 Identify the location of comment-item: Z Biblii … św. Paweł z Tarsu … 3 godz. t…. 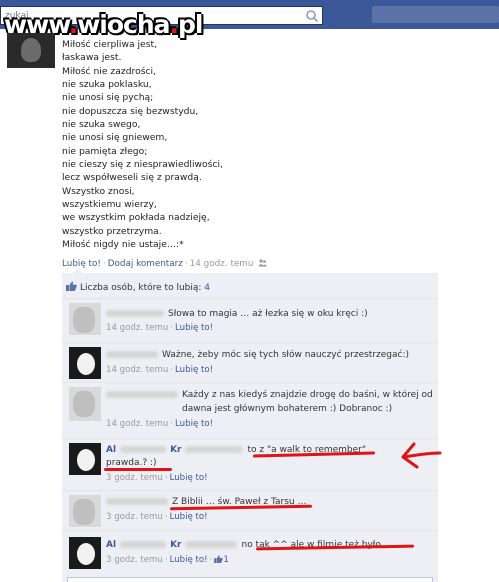
(250, 510).